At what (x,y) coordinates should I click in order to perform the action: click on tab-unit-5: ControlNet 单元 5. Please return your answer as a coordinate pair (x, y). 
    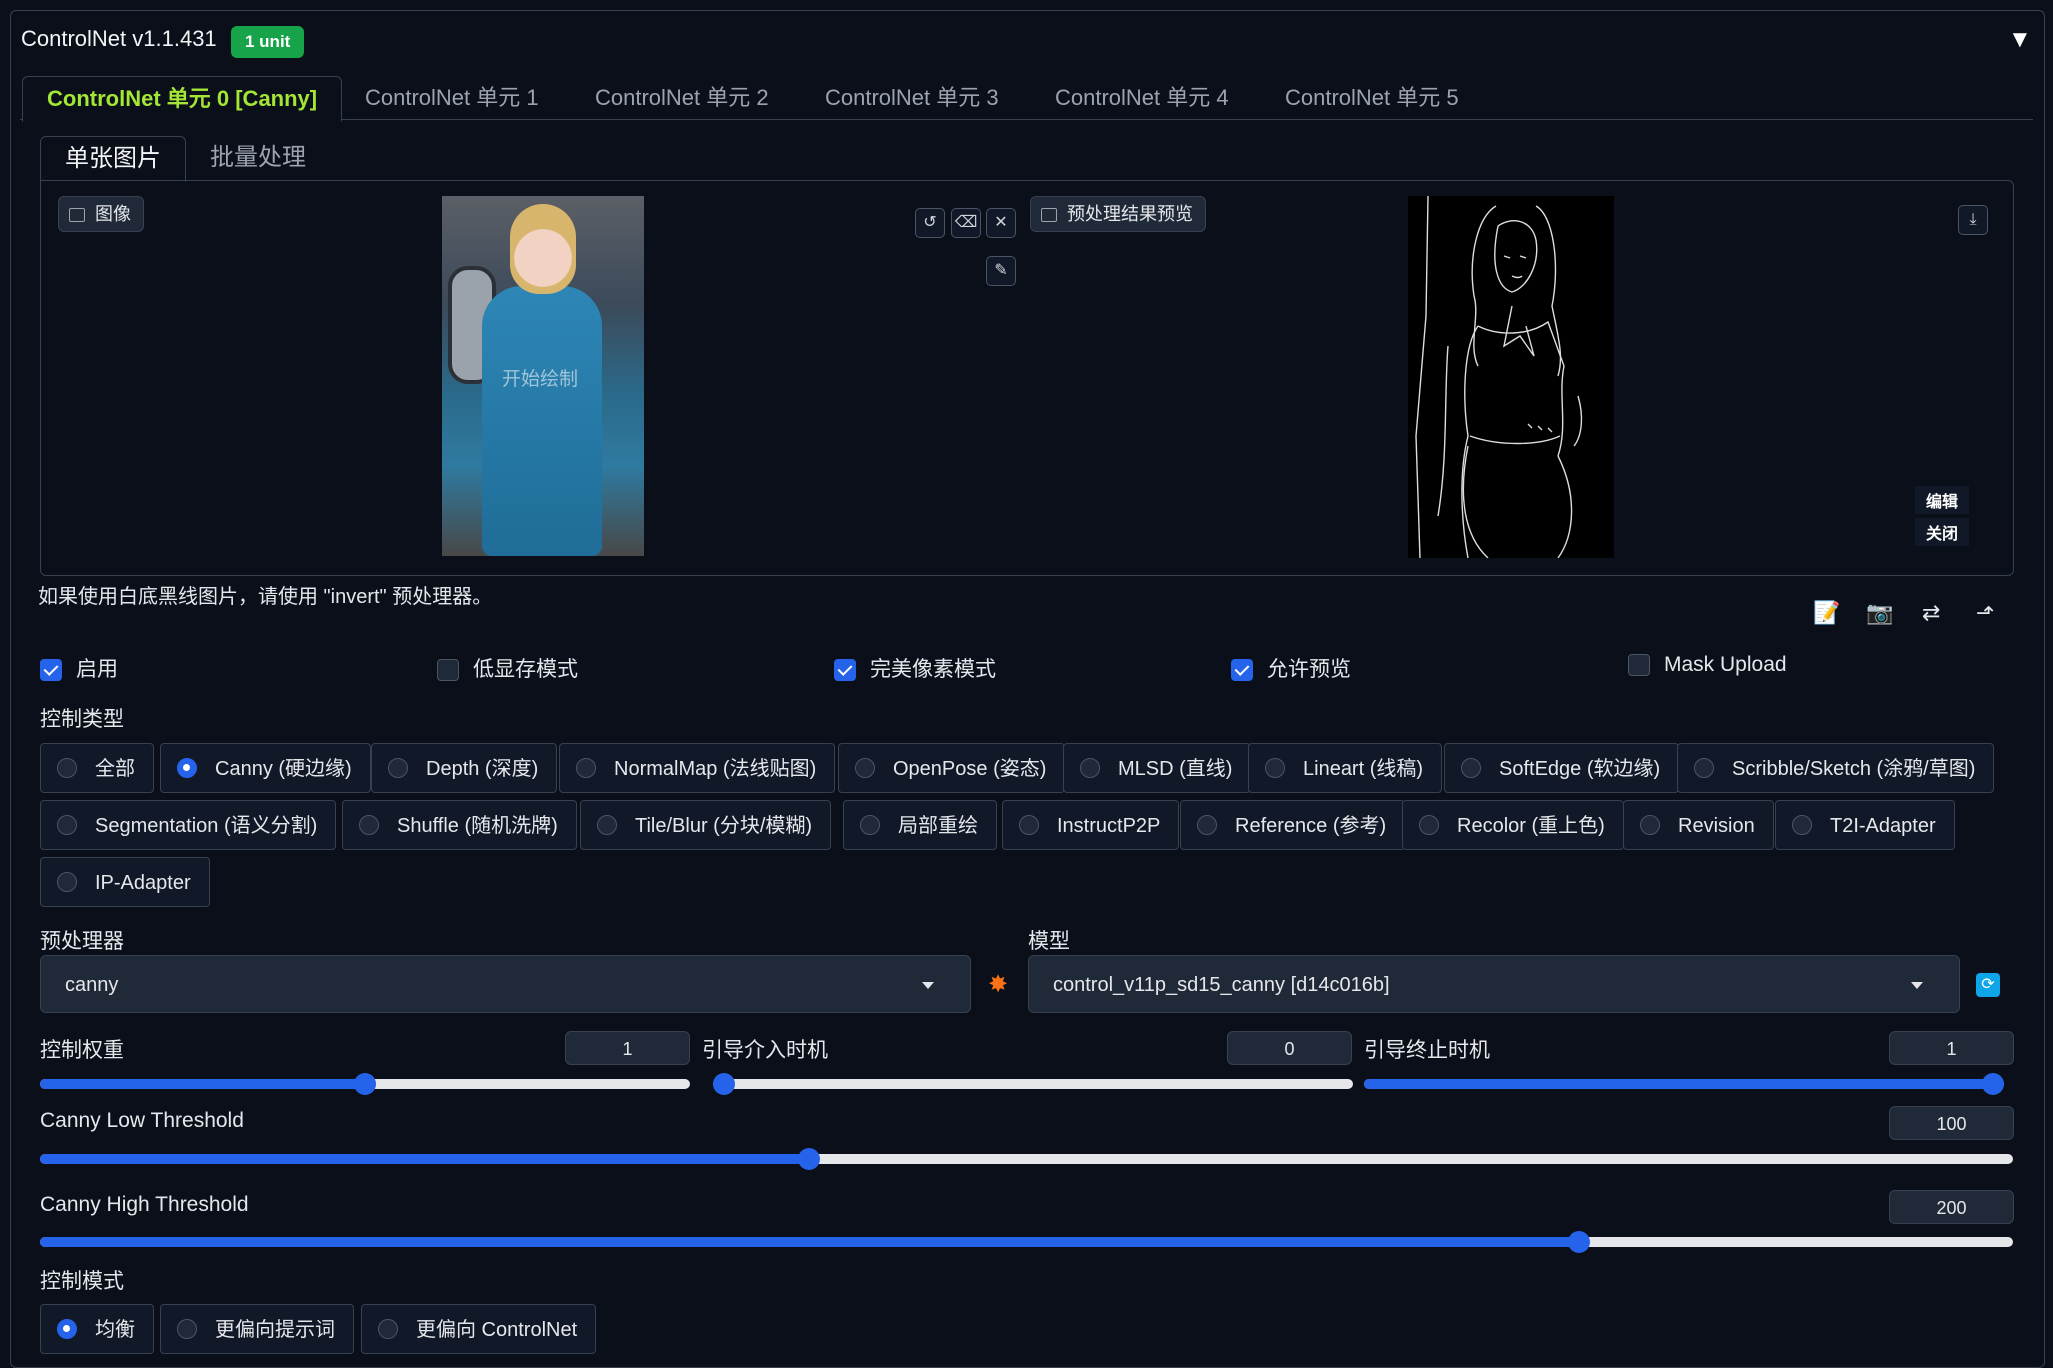
    Looking at the image, I should click on (1372, 98).